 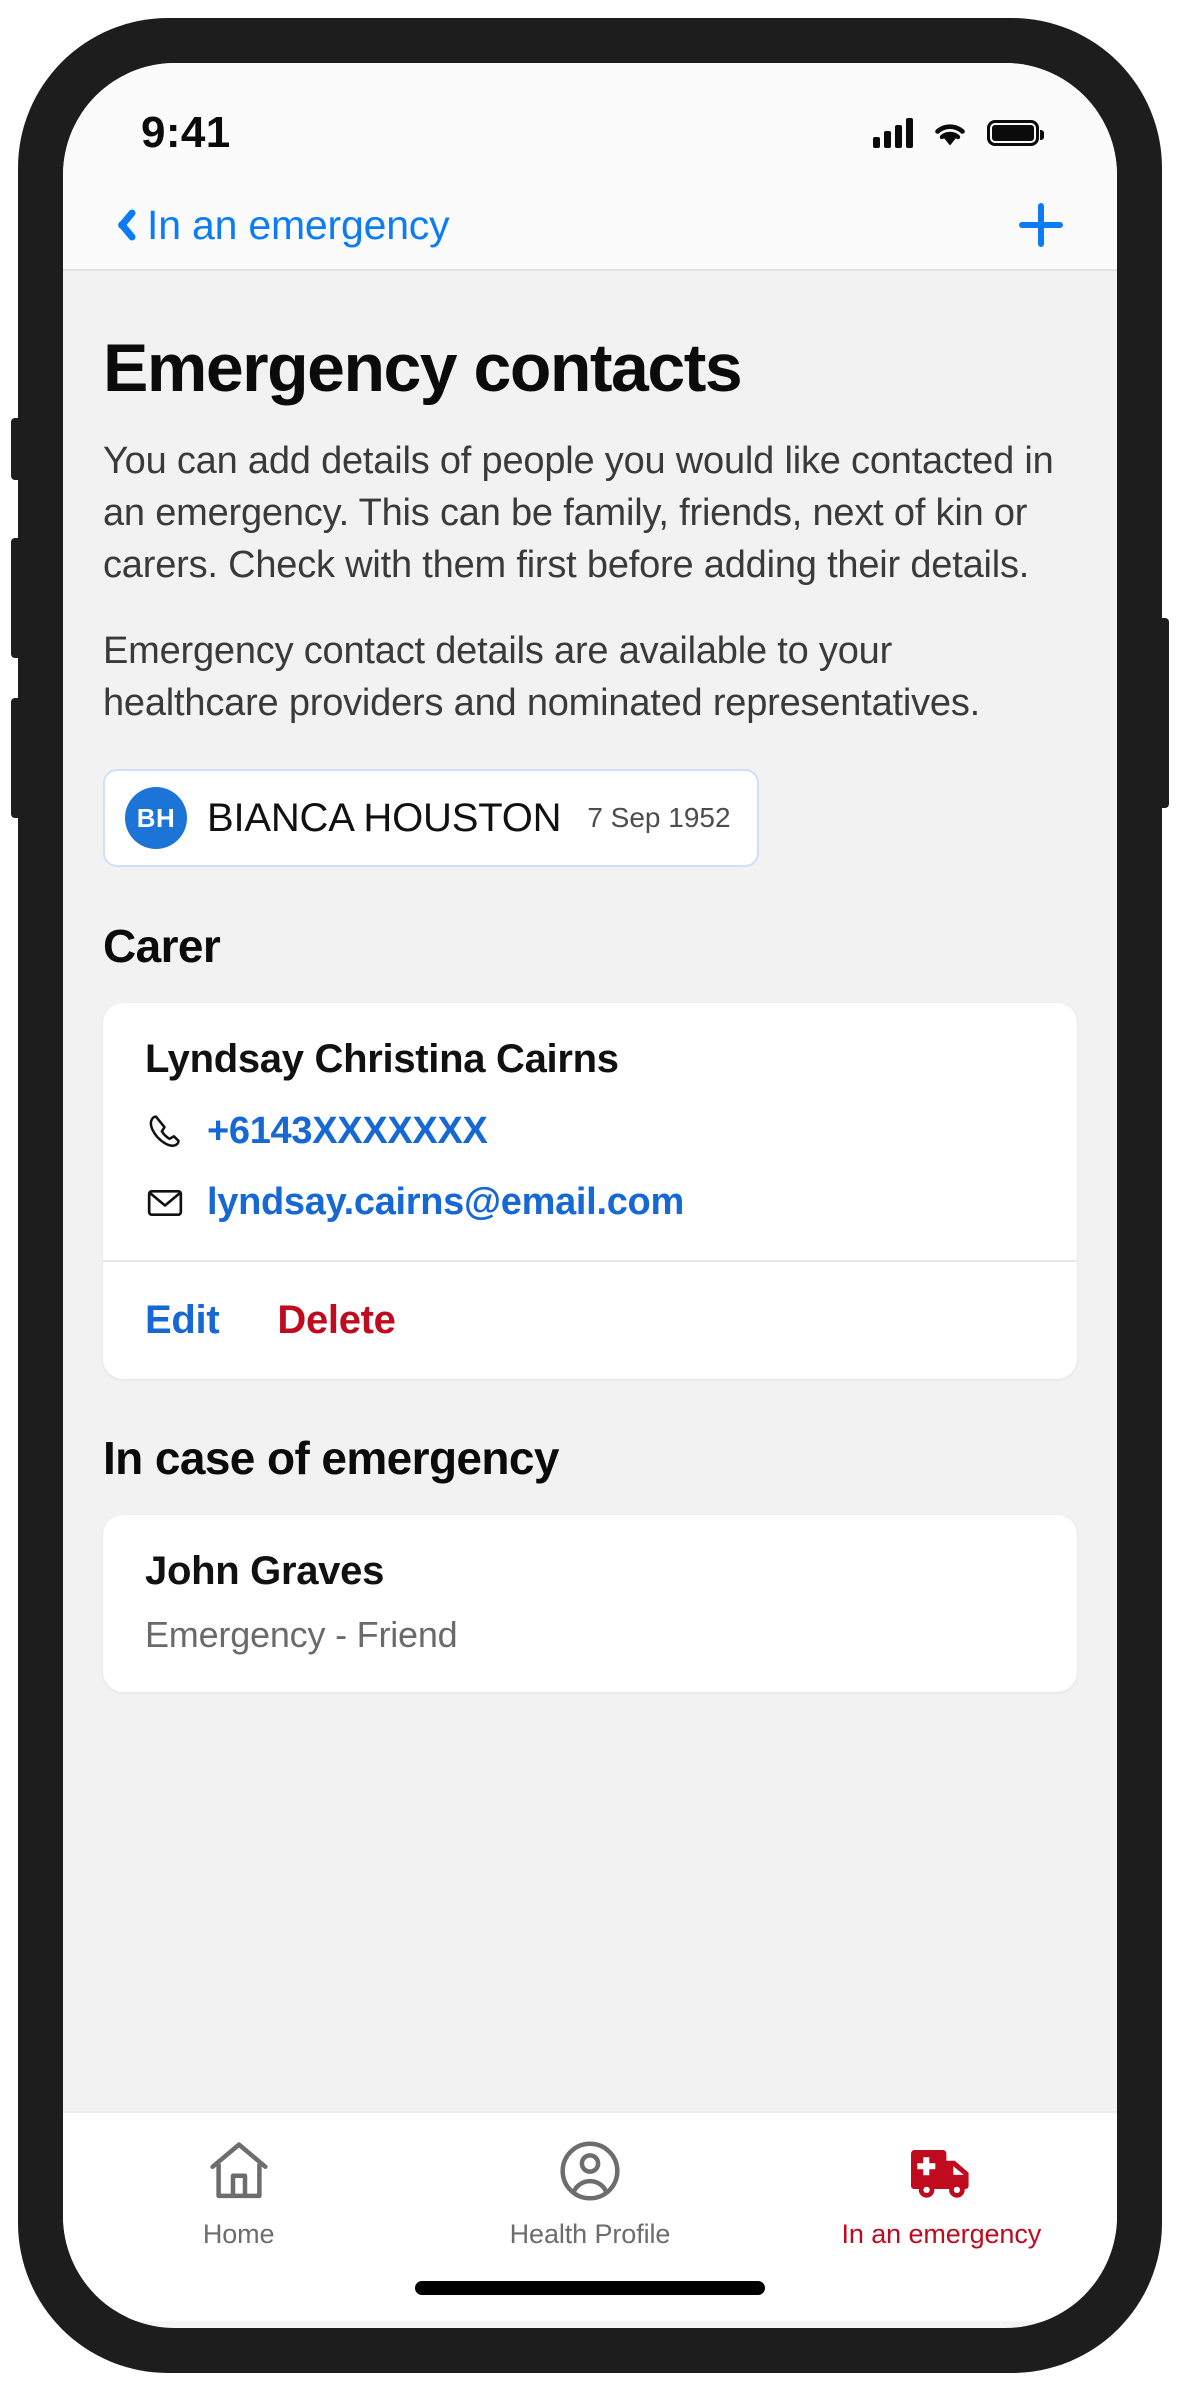 What do you see at coordinates (16, 598) in the screenshot?
I see `volume-up-button` at bounding box center [16, 598].